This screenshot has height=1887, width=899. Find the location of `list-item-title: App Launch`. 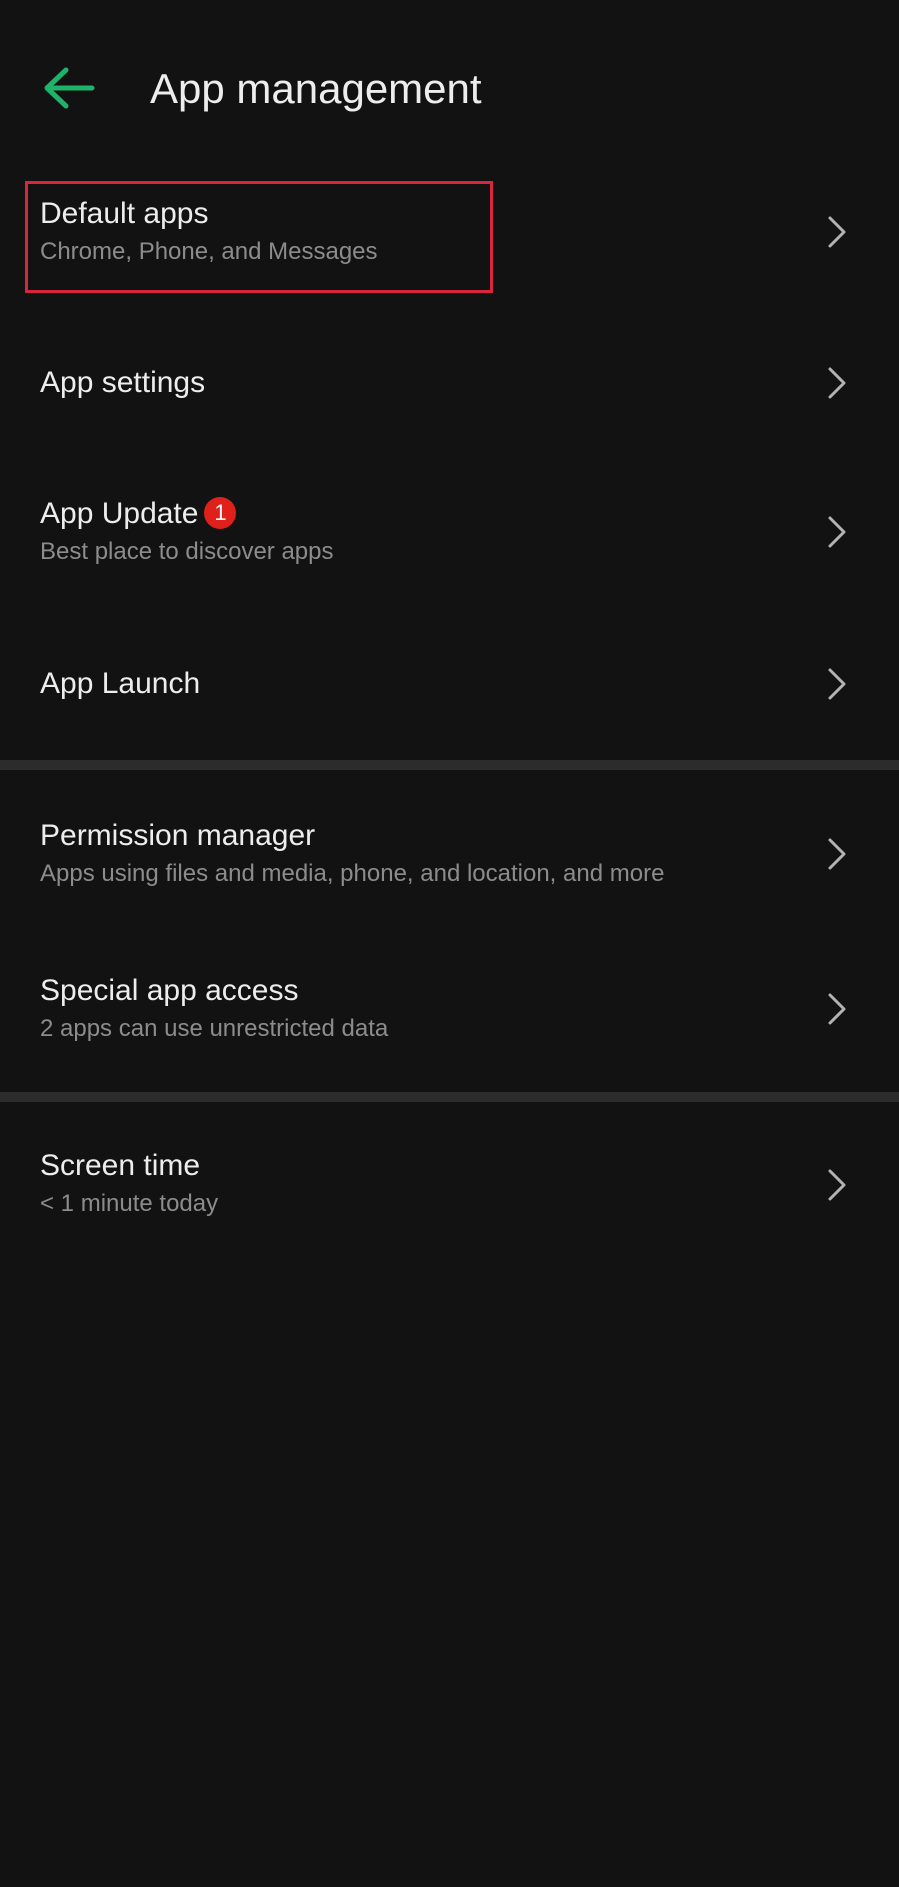

list-item-title: App Launch is located at coordinates (120, 683).